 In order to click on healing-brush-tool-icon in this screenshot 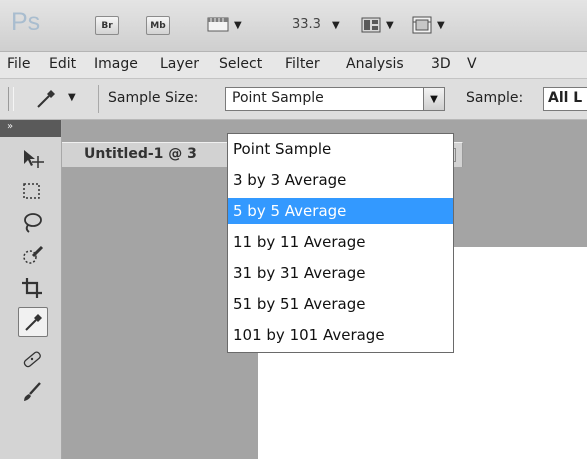, I will do `click(32, 359)`.